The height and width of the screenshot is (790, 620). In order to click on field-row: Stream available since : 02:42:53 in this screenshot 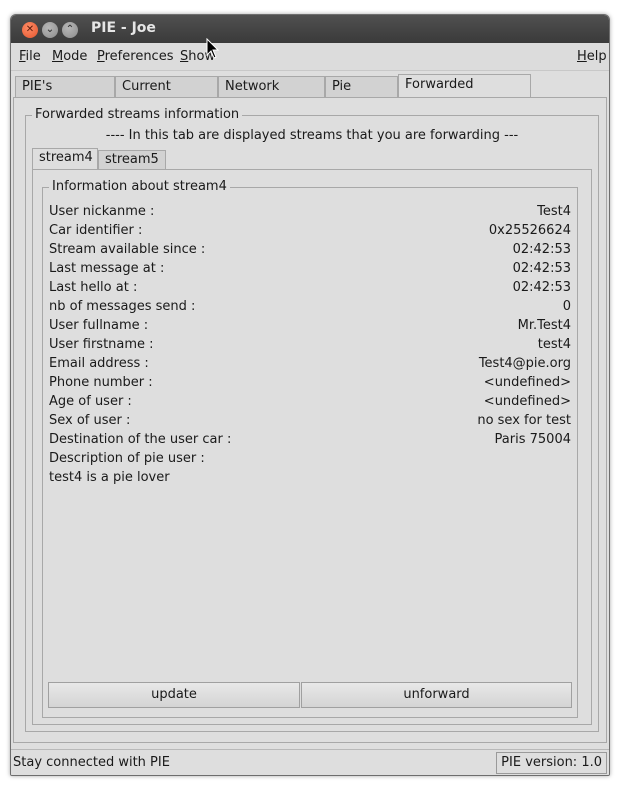, I will do `click(310, 251)`.